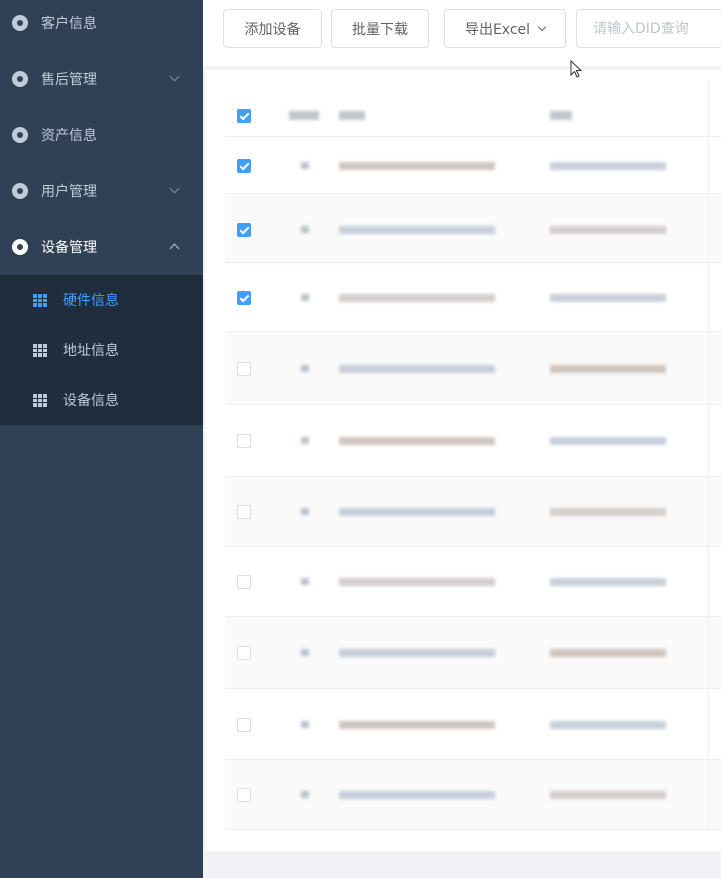 Image resolution: width=721 pixels, height=878 pixels. I want to click on submenu-label: 设备信息, so click(91, 401).